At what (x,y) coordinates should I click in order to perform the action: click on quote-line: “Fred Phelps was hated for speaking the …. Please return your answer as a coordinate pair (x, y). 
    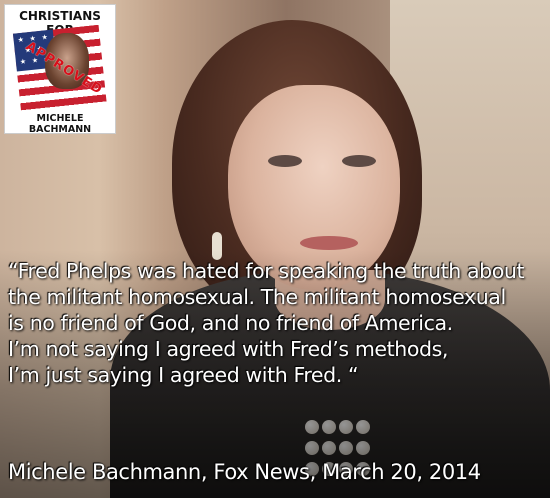
    Looking at the image, I should click on (266, 271).